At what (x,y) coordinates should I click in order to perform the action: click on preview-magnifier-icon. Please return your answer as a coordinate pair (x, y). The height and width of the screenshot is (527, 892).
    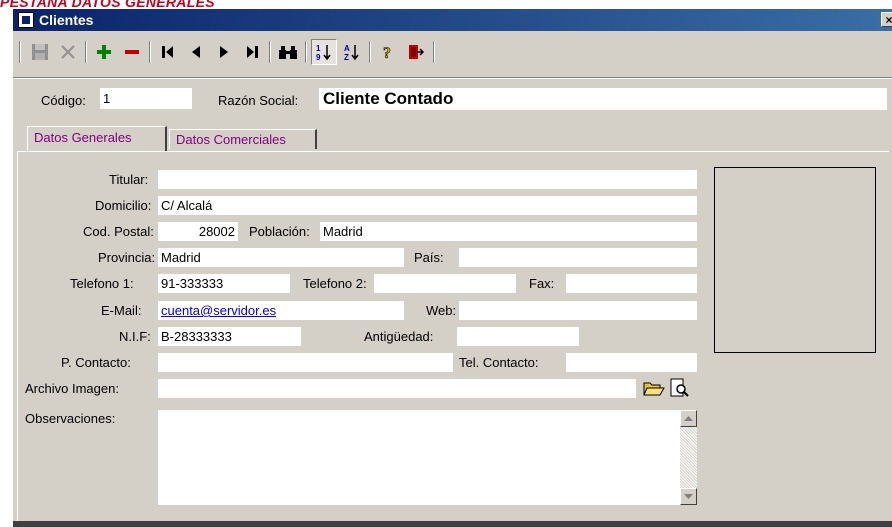
    Looking at the image, I should click on (679, 387).